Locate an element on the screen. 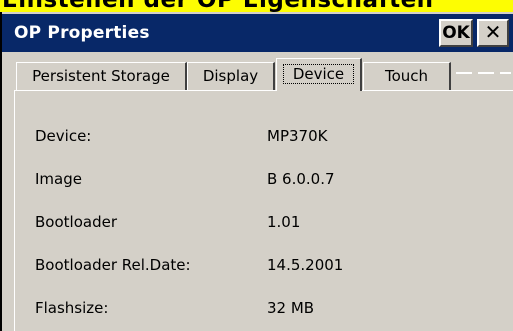 This screenshot has width=513, height=331. header-strip-text: Einstellen der OP Eigenschaften is located at coordinates (218, 6).